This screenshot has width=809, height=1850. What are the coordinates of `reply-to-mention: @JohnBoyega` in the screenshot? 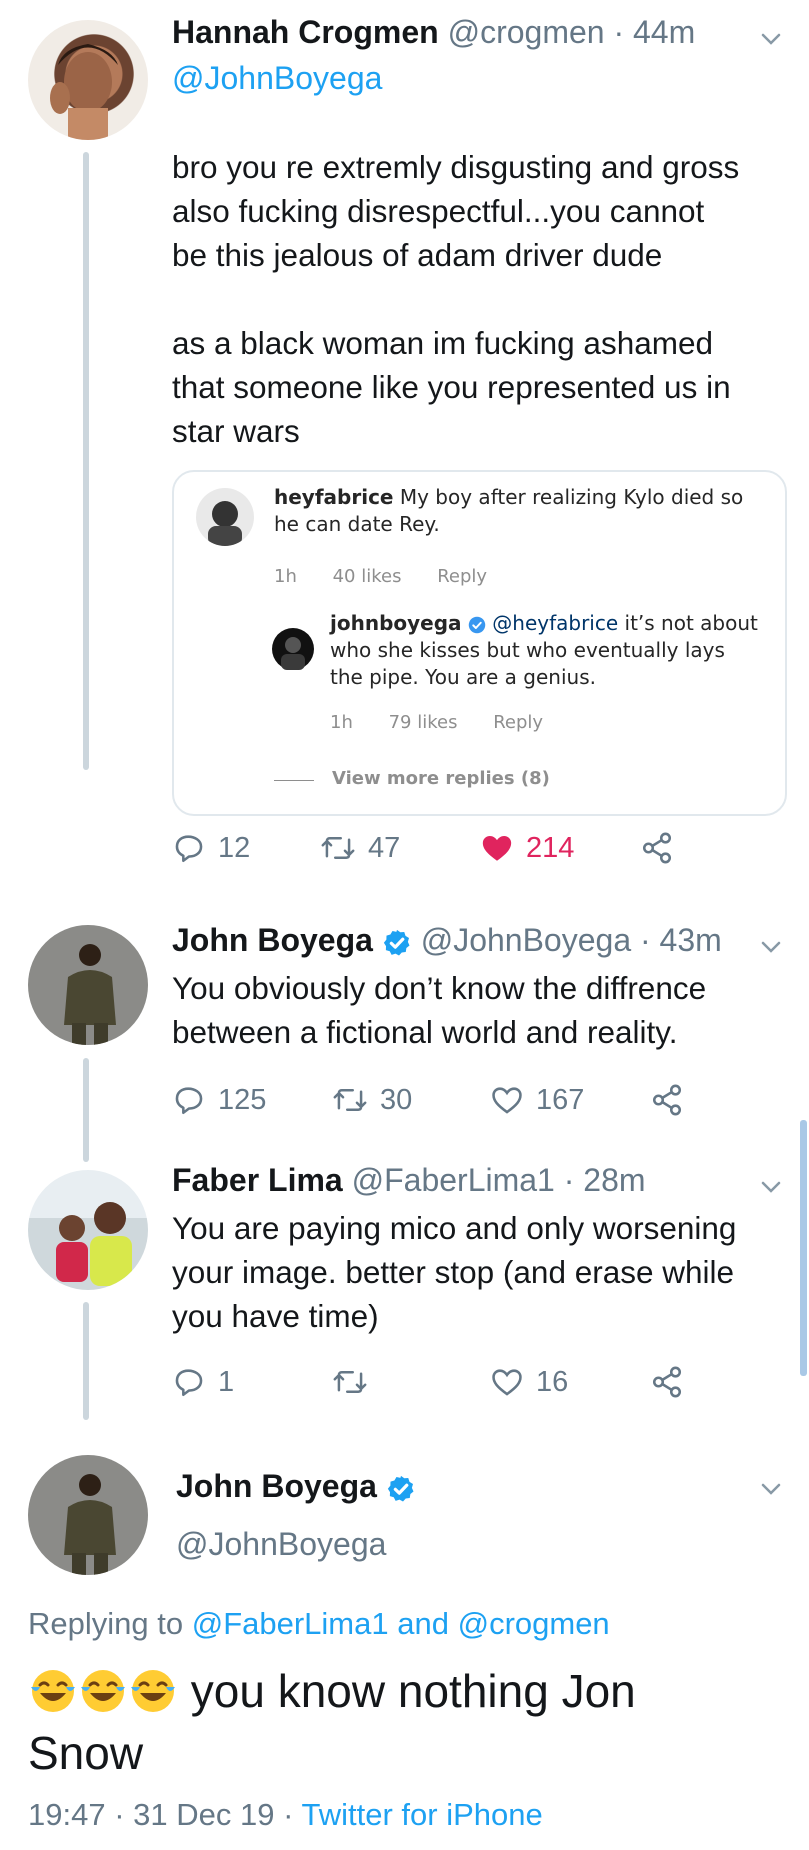 It's located at (277, 78).